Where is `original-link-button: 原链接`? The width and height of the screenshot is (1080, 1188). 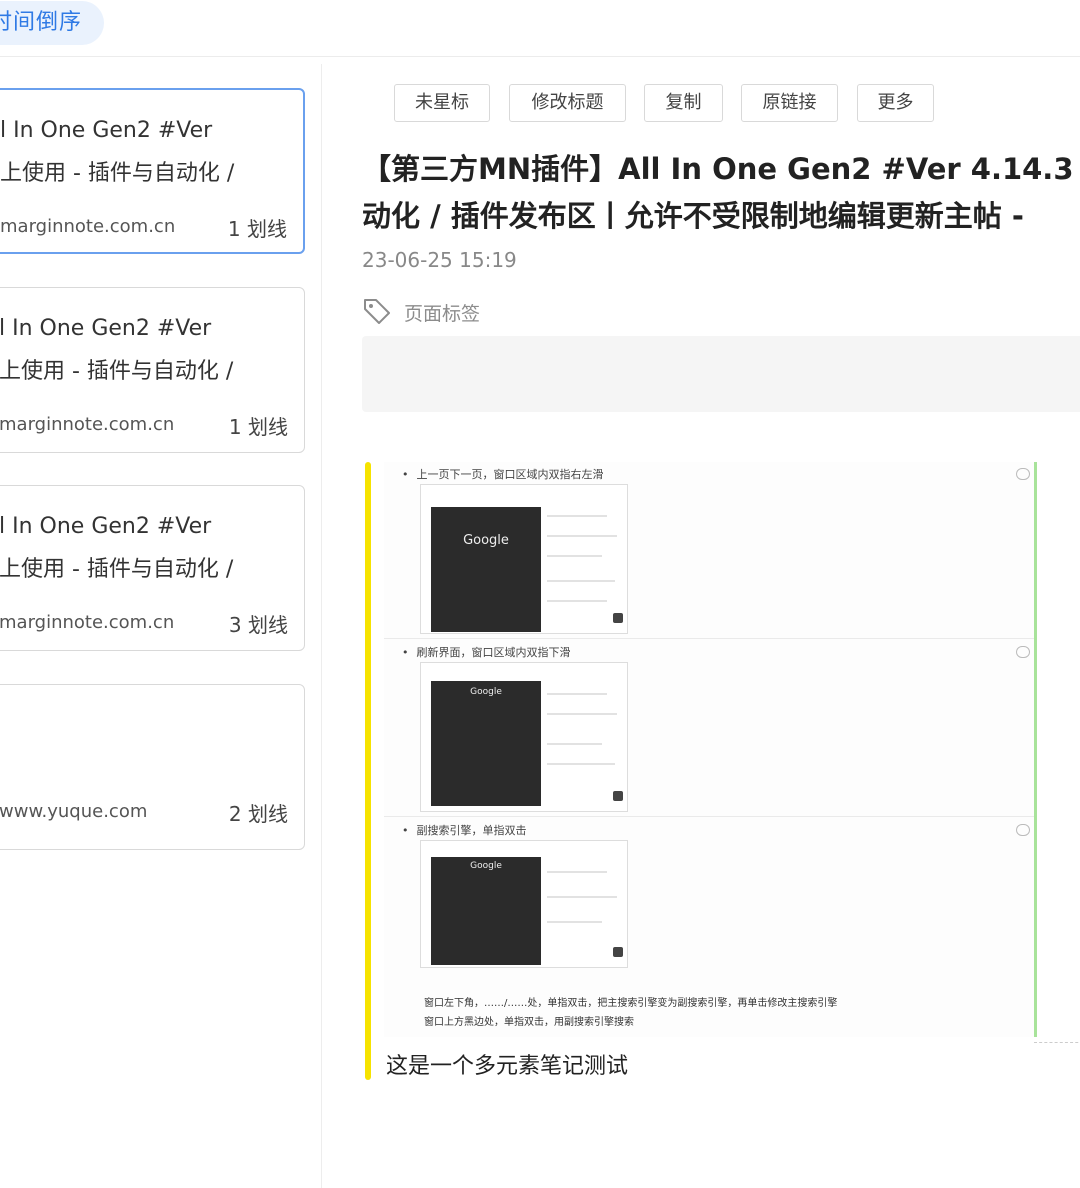
original-link-button: 原链接 is located at coordinates (789, 103).